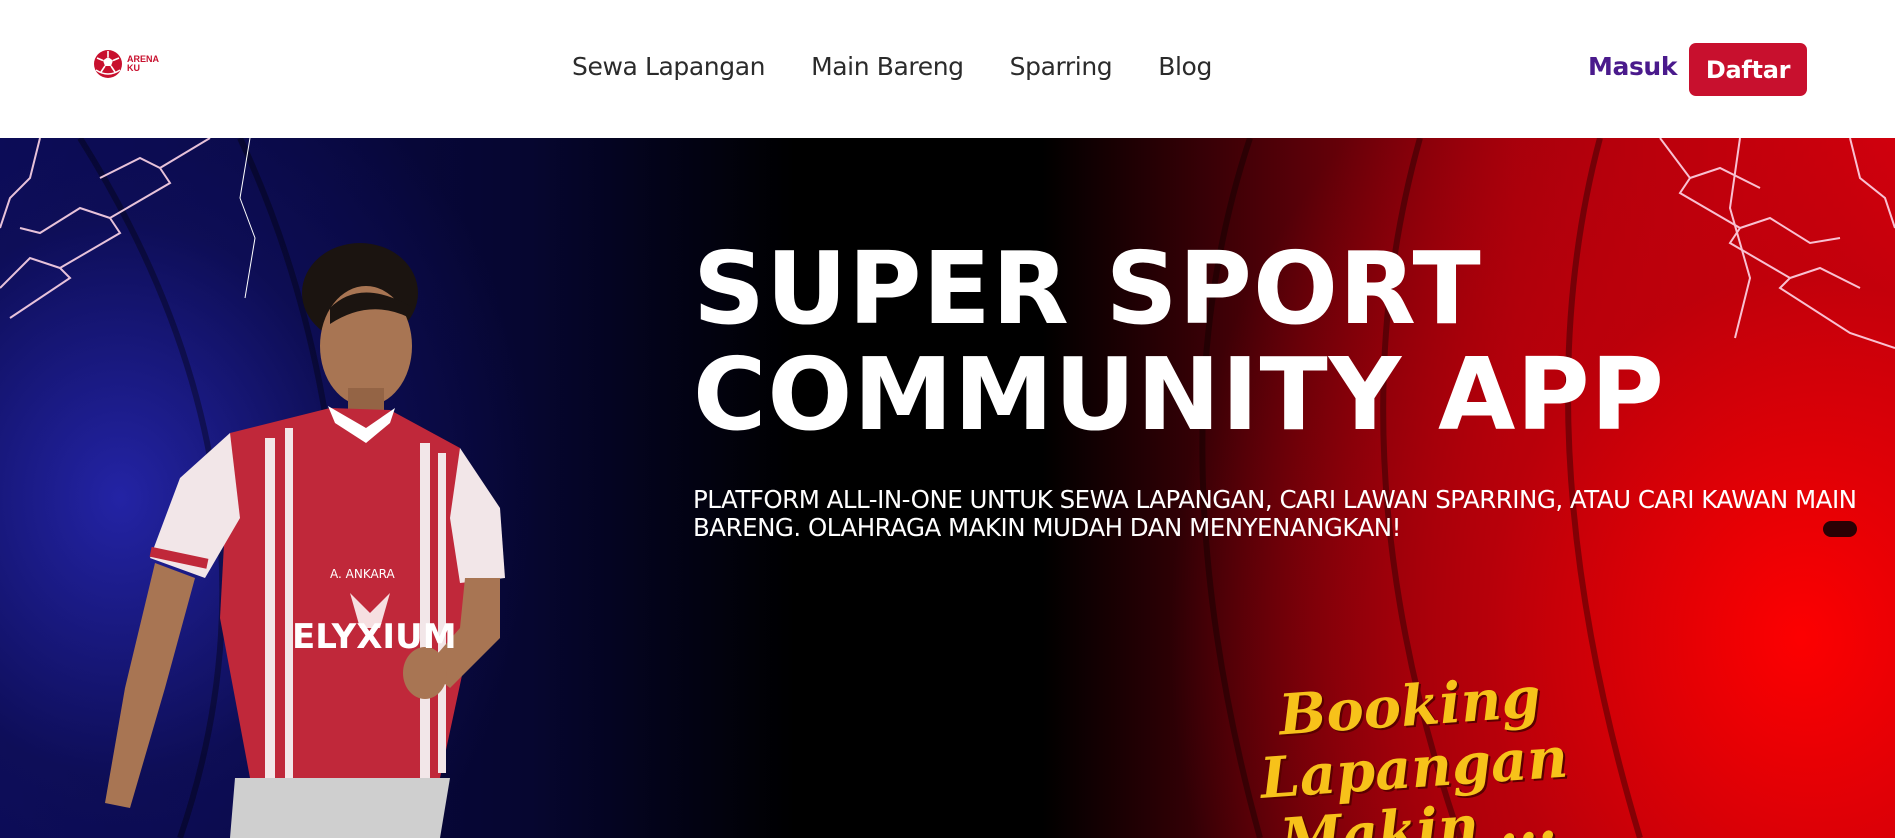 The height and width of the screenshot is (838, 1895). I want to click on nav-link-sewa-lapangan: Sewa Lapangan, so click(668, 66).